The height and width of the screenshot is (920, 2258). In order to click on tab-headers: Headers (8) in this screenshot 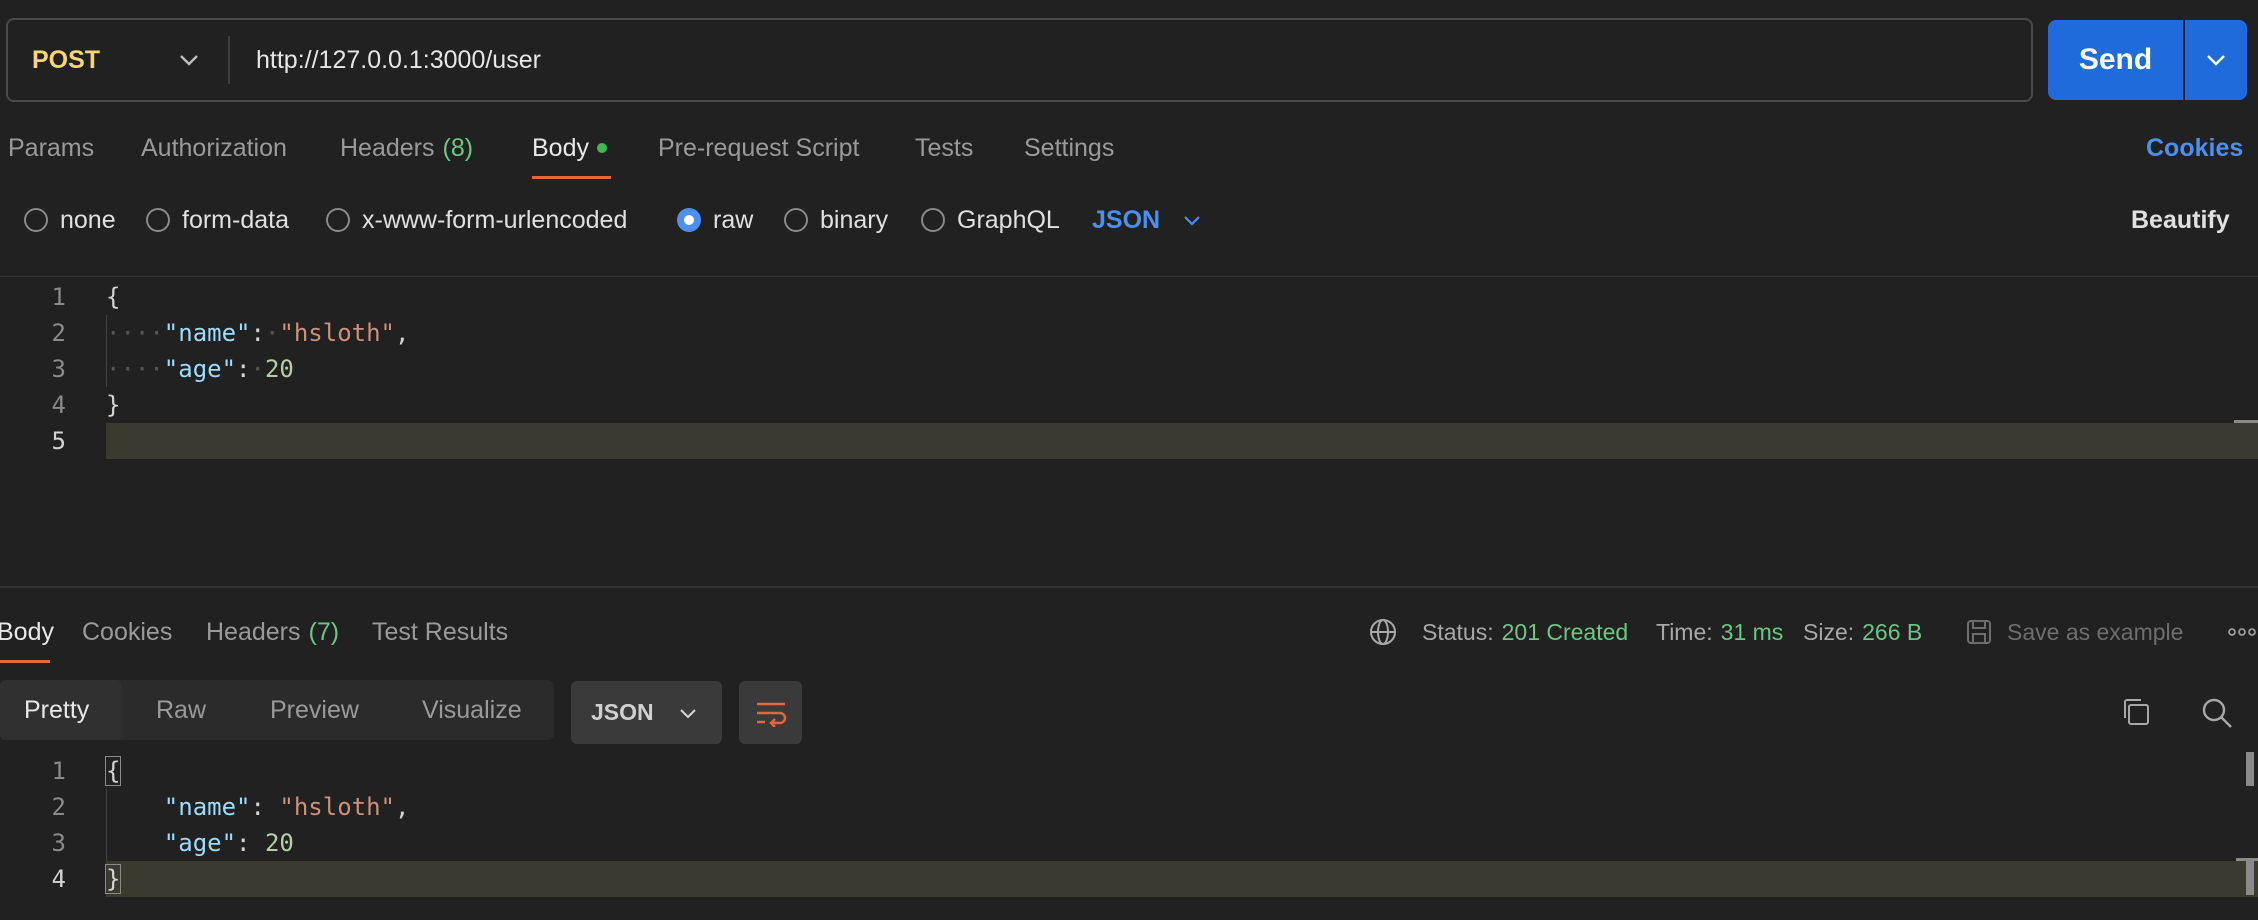, I will do `click(406, 148)`.